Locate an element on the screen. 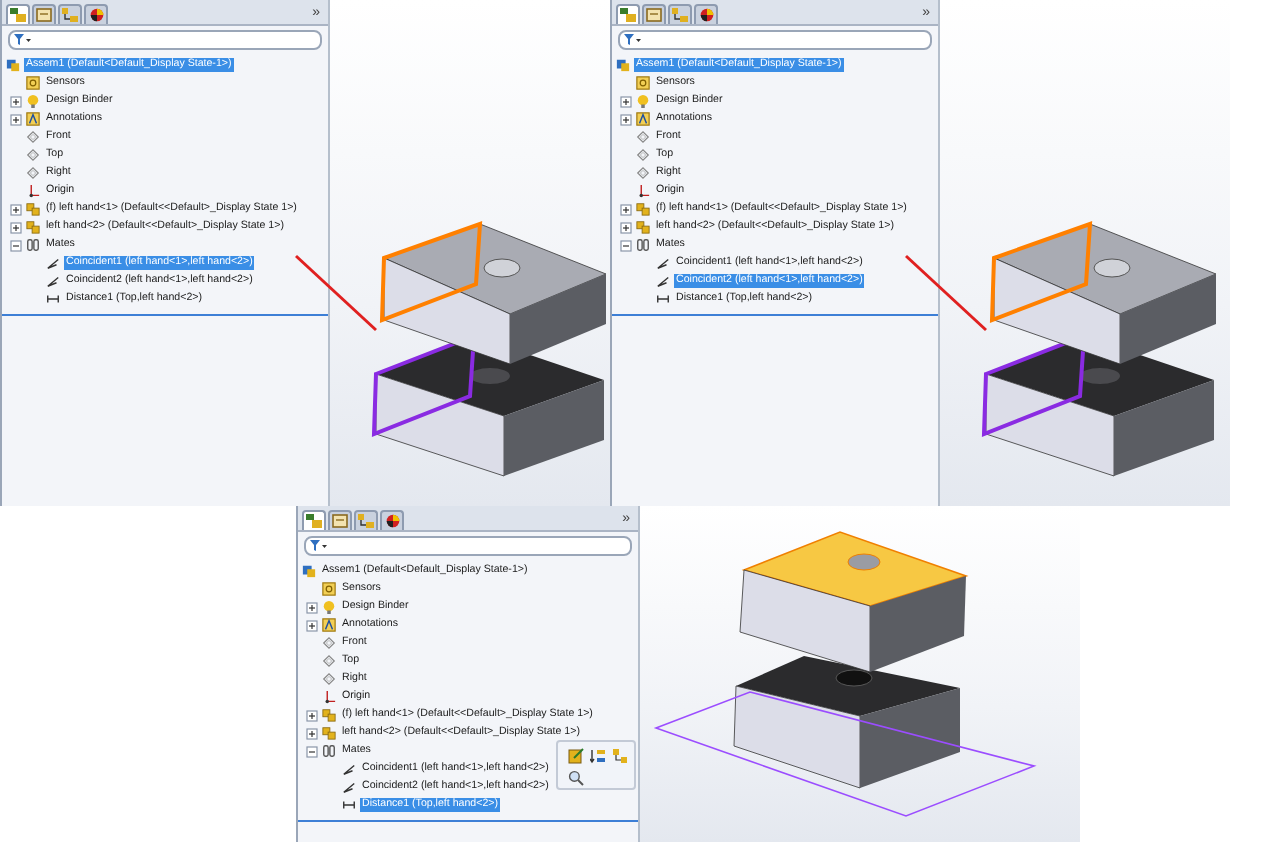  sort-list-icon is located at coordinates (598, 756).